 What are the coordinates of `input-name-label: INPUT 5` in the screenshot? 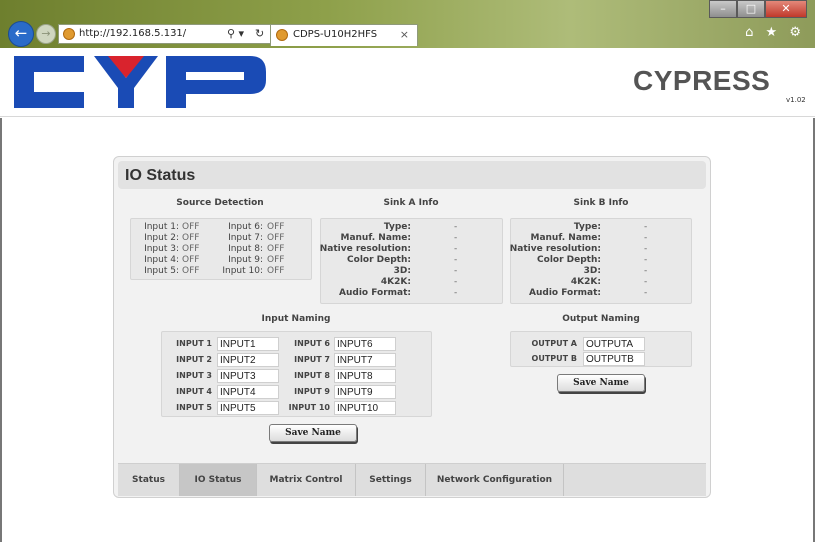 It's located at (194, 407).